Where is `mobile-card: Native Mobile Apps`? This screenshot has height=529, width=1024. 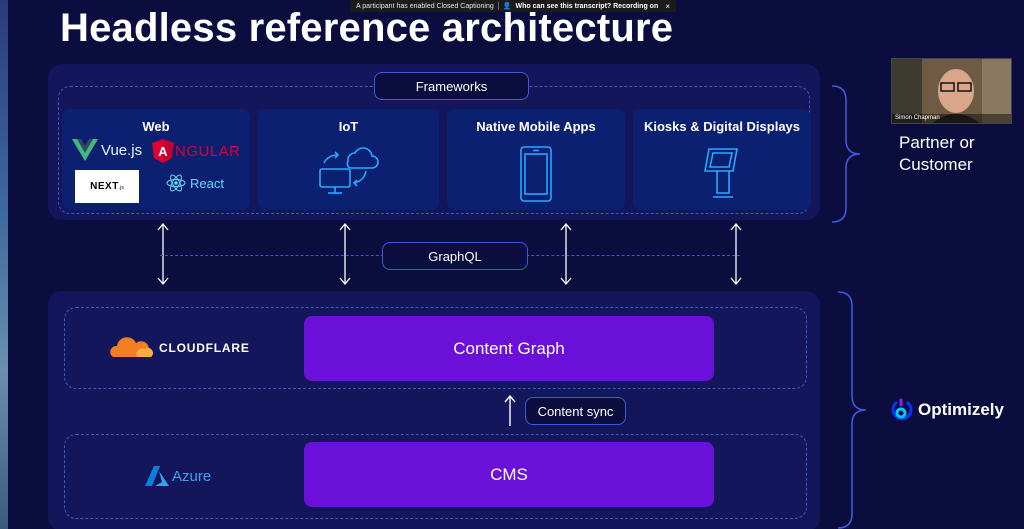
mobile-card: Native Mobile Apps is located at coordinates (536, 159).